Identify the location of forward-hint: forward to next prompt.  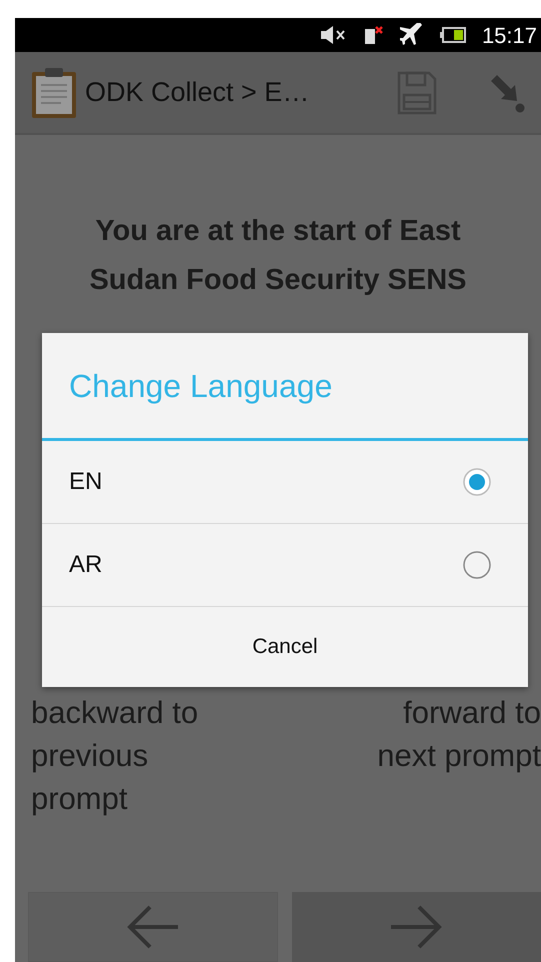
(458, 734).